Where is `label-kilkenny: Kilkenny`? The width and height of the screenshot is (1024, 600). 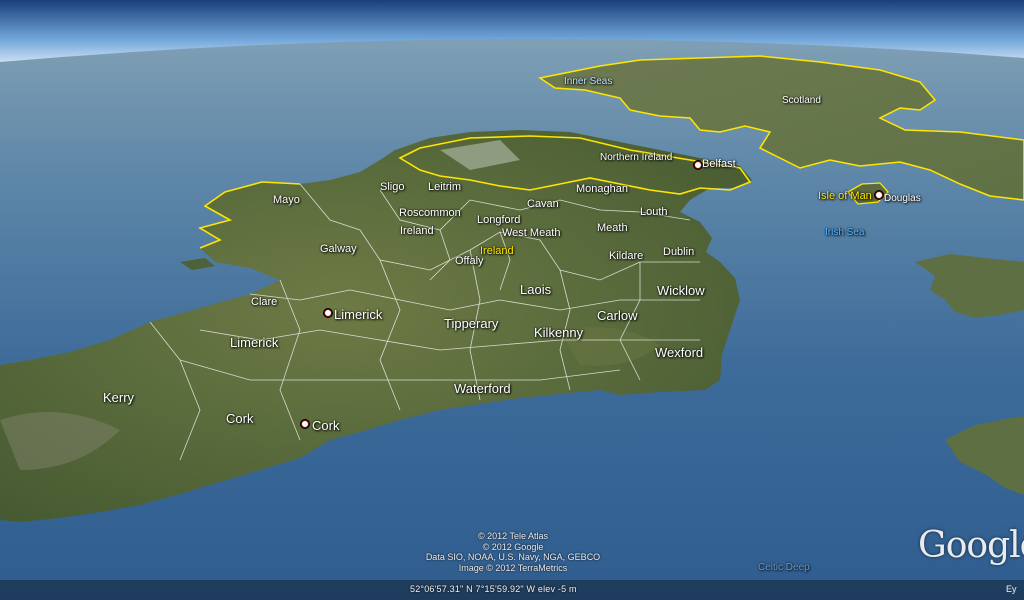
label-kilkenny: Kilkenny is located at coordinates (559, 332).